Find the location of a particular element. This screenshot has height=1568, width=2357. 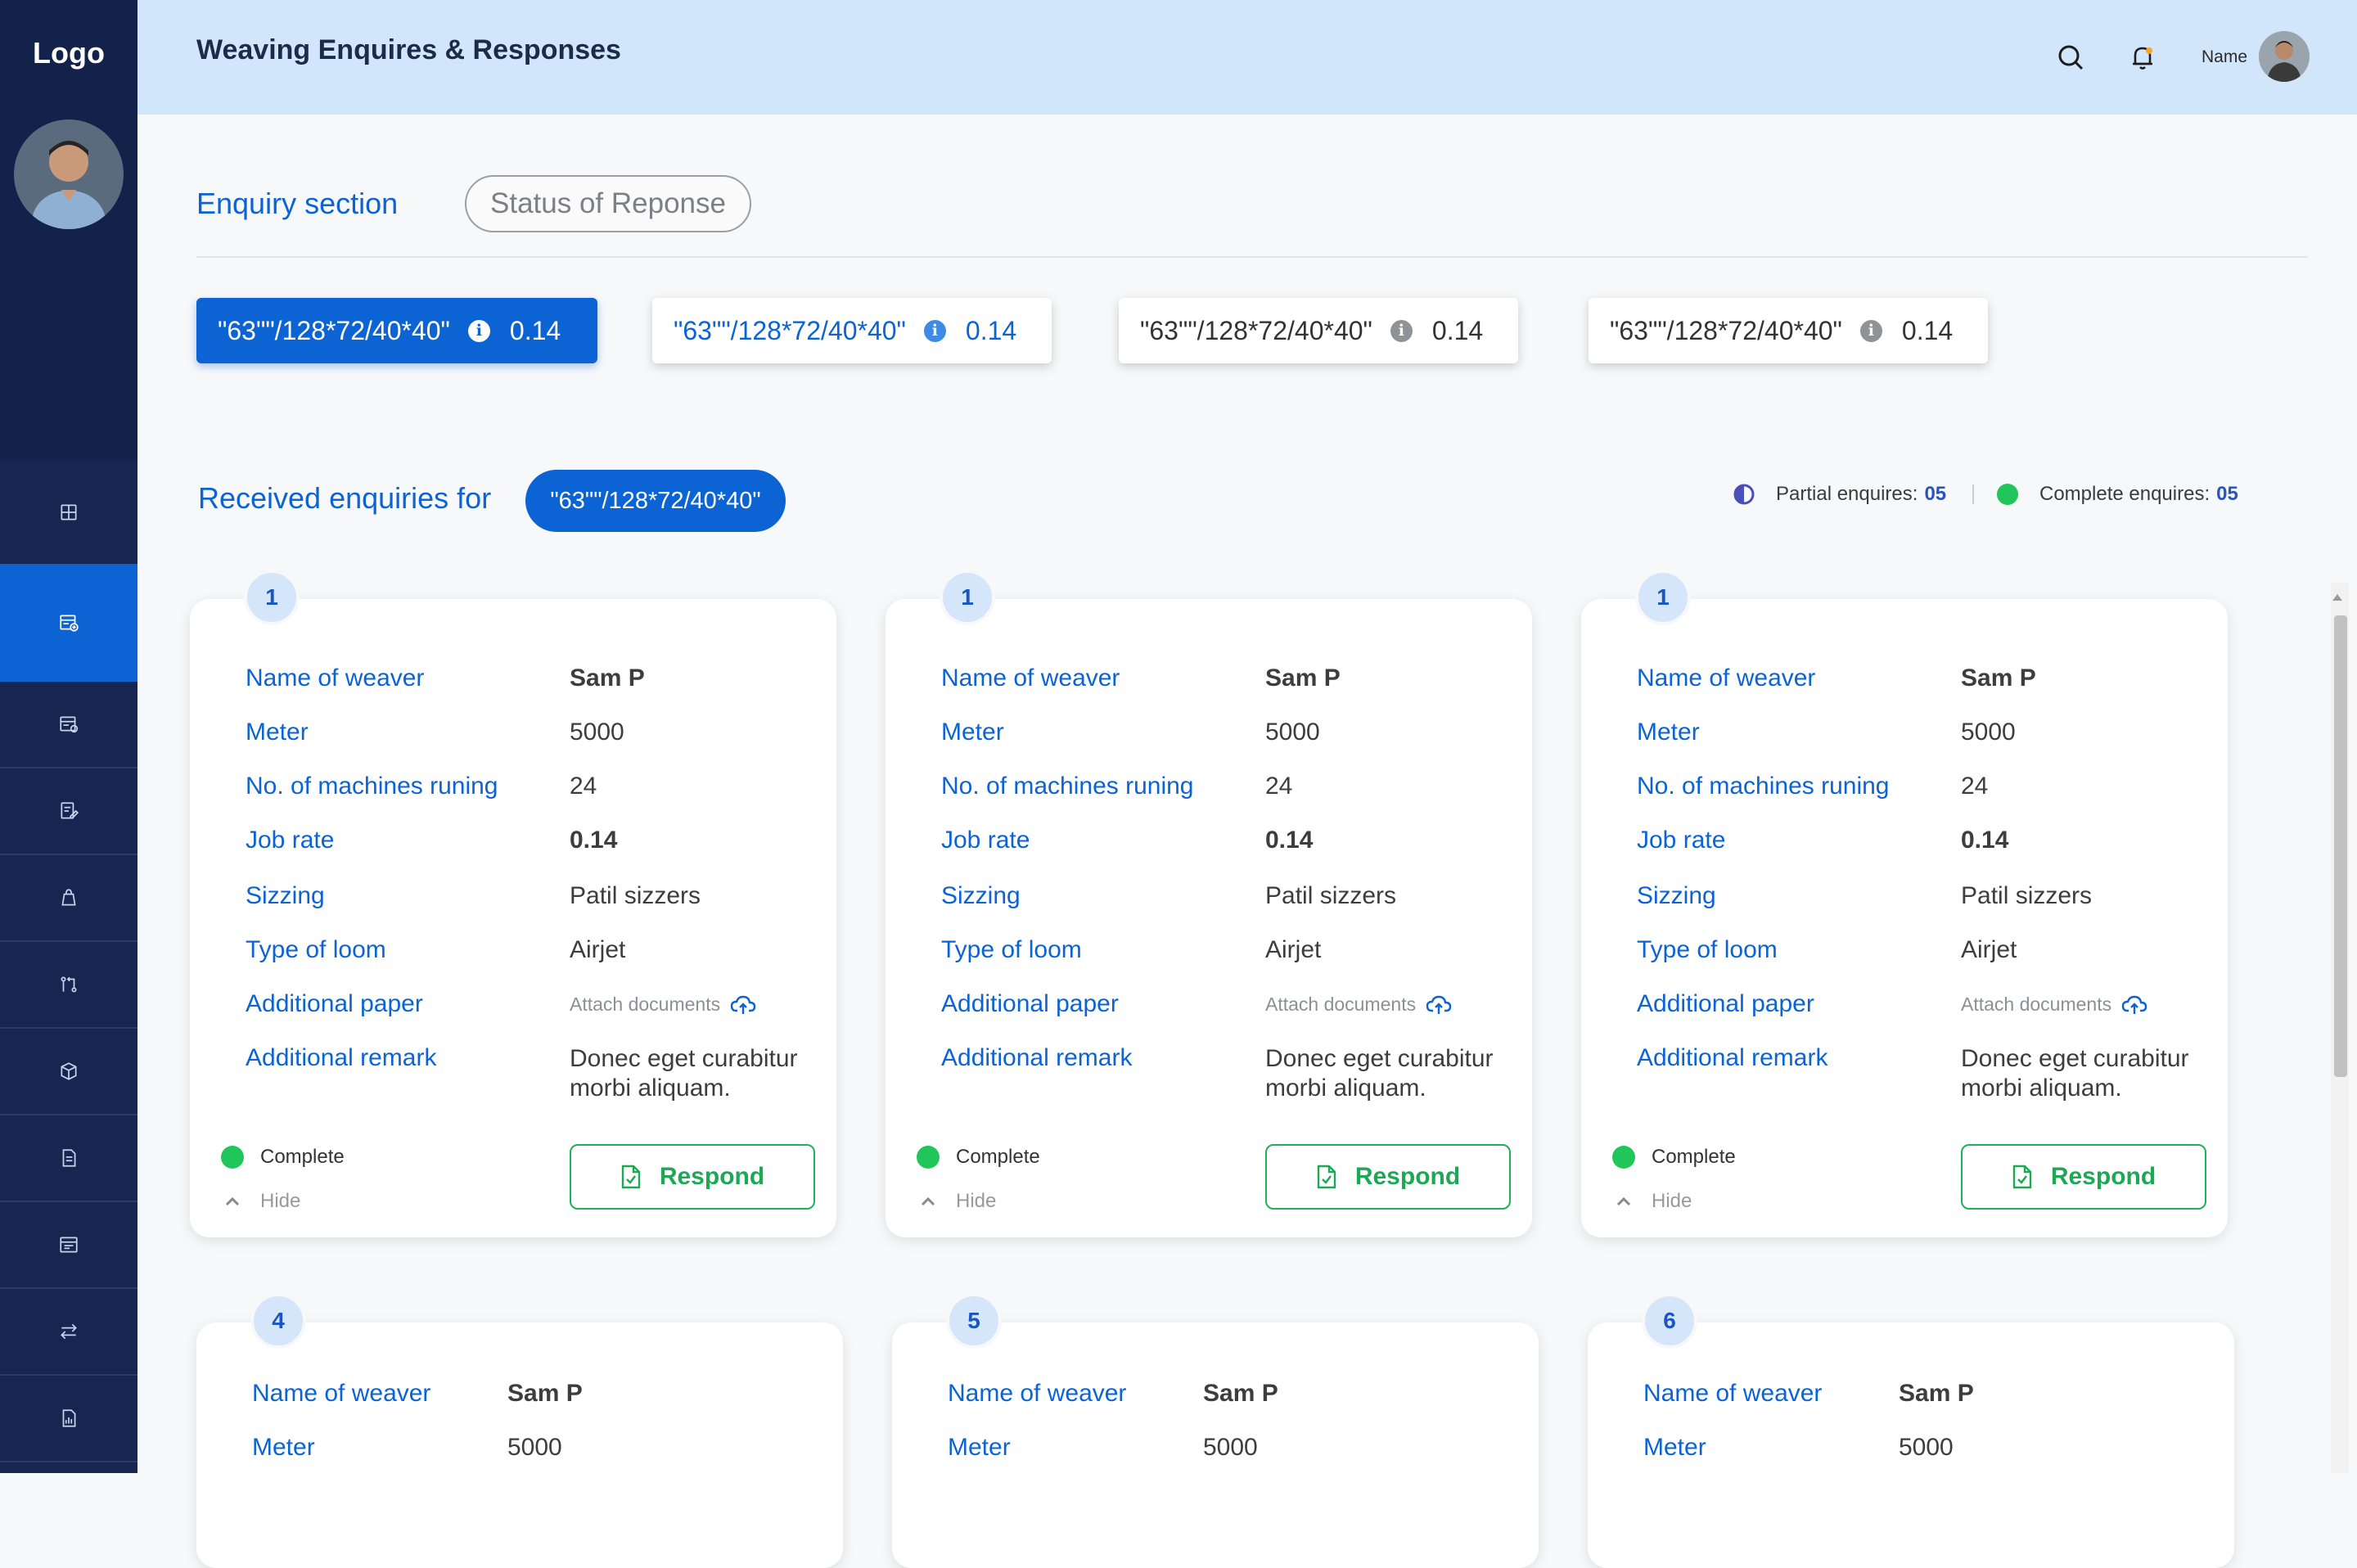

partial-label: Partial enquires: is located at coordinates (1847, 494).